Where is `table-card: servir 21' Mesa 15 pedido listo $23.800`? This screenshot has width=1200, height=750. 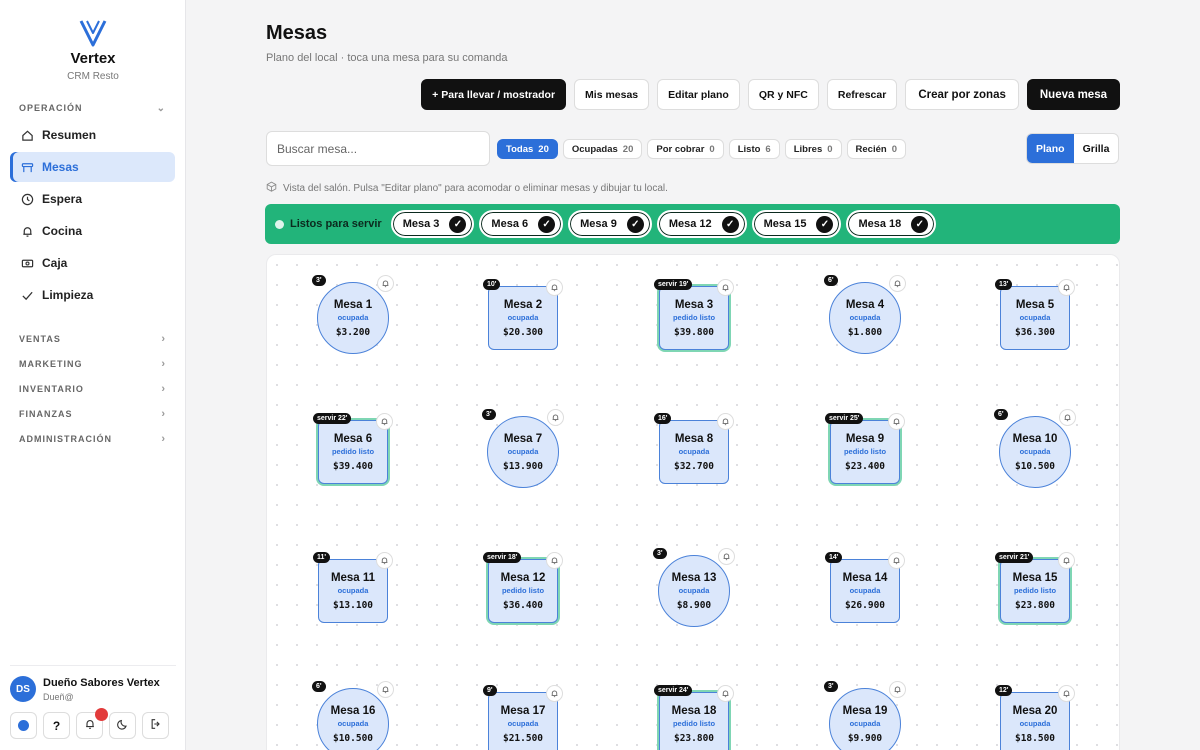
table-card: servir 21' Mesa 15 pedido listo $23.800 is located at coordinates (1035, 587).